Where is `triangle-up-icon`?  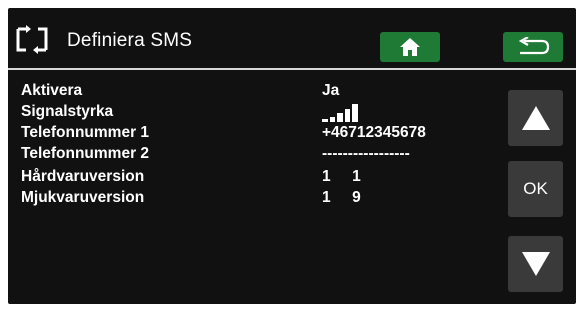
triangle-up-icon is located at coordinates (535, 118).